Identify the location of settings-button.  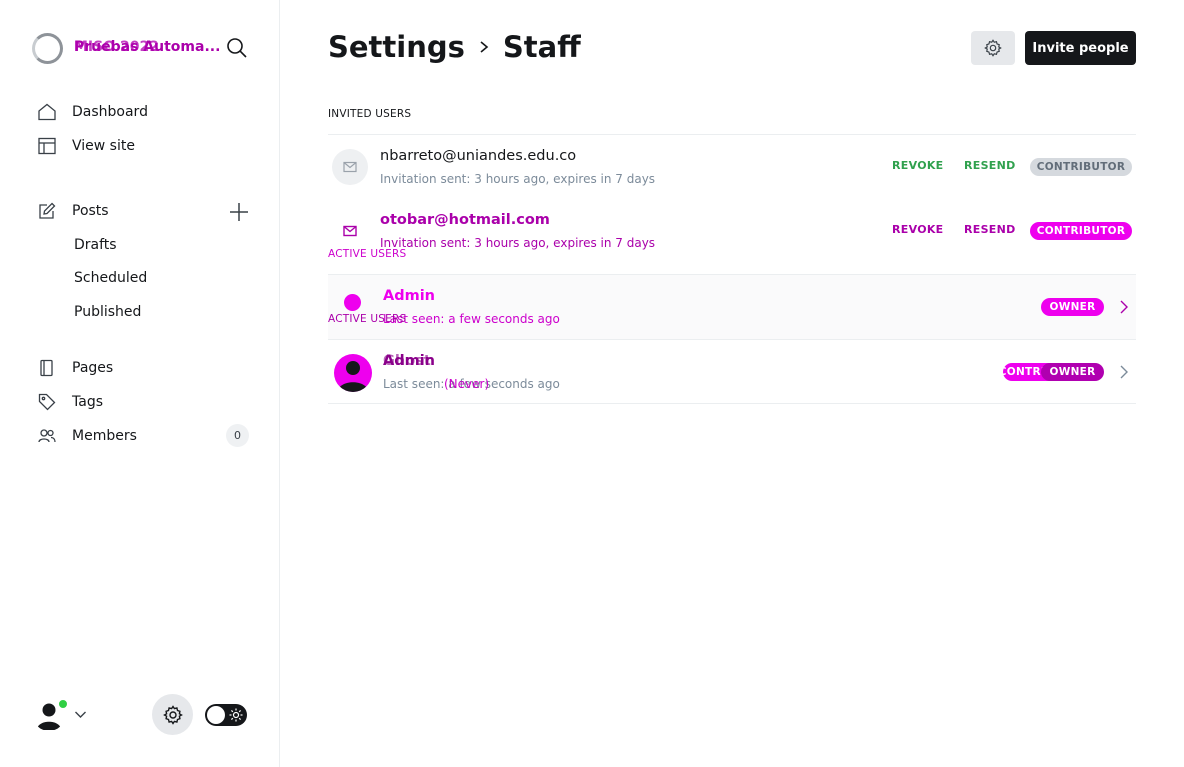
(172, 714).